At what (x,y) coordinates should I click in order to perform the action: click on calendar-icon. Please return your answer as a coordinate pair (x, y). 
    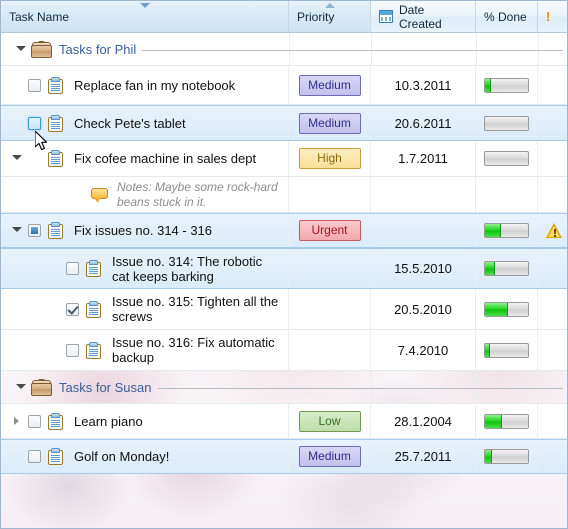
    Looking at the image, I should click on (386, 16).